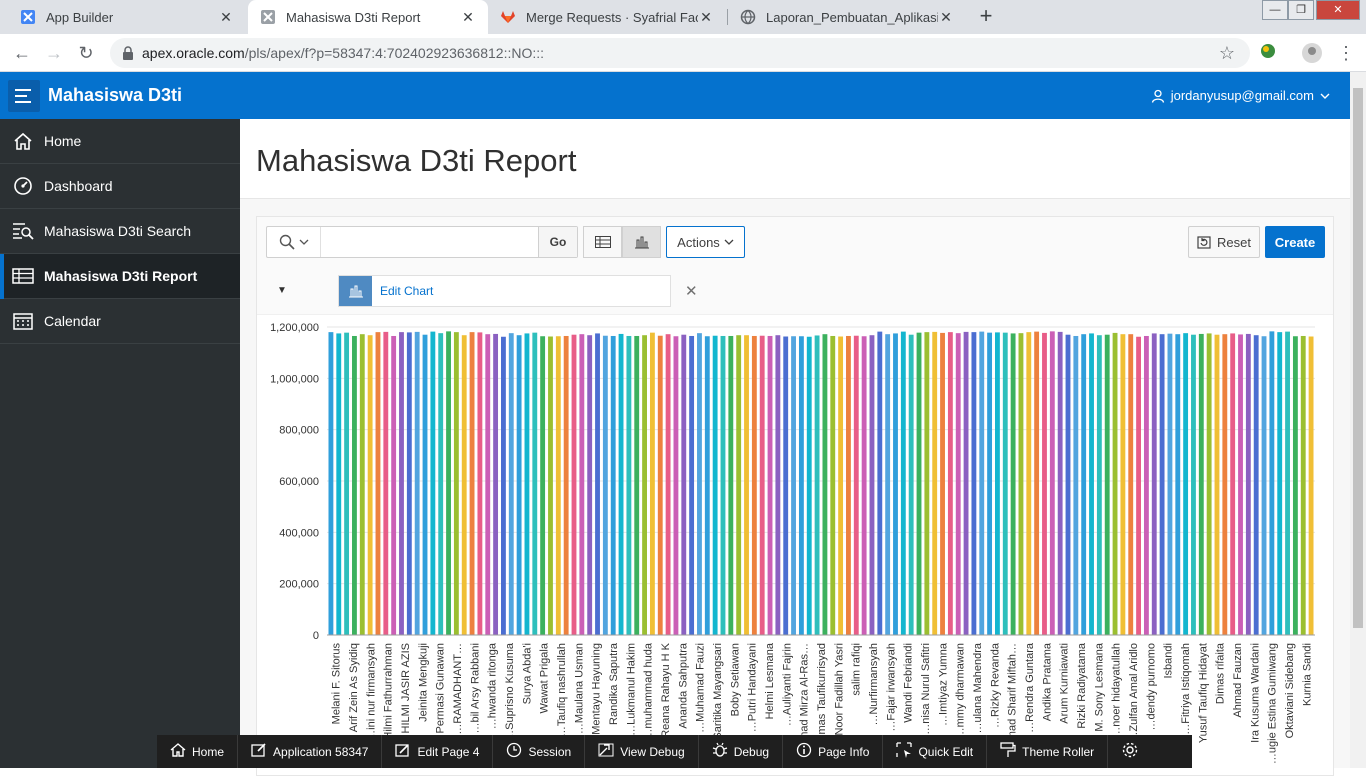 The image size is (1366, 776). What do you see at coordinates (22, 53) in the screenshot?
I see `back-arrow-icon: ←` at bounding box center [22, 53].